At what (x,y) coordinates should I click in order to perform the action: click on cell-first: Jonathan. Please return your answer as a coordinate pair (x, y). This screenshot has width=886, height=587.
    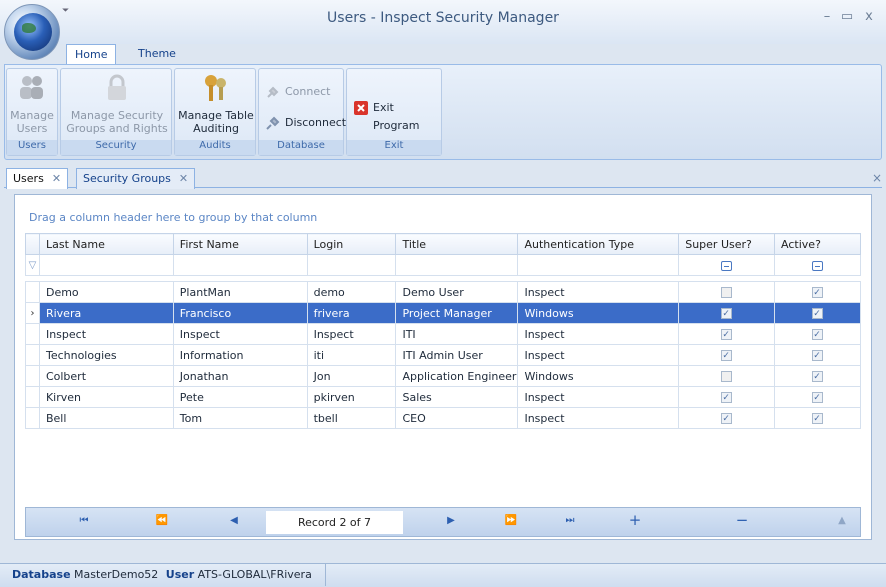
    Looking at the image, I should click on (240, 376).